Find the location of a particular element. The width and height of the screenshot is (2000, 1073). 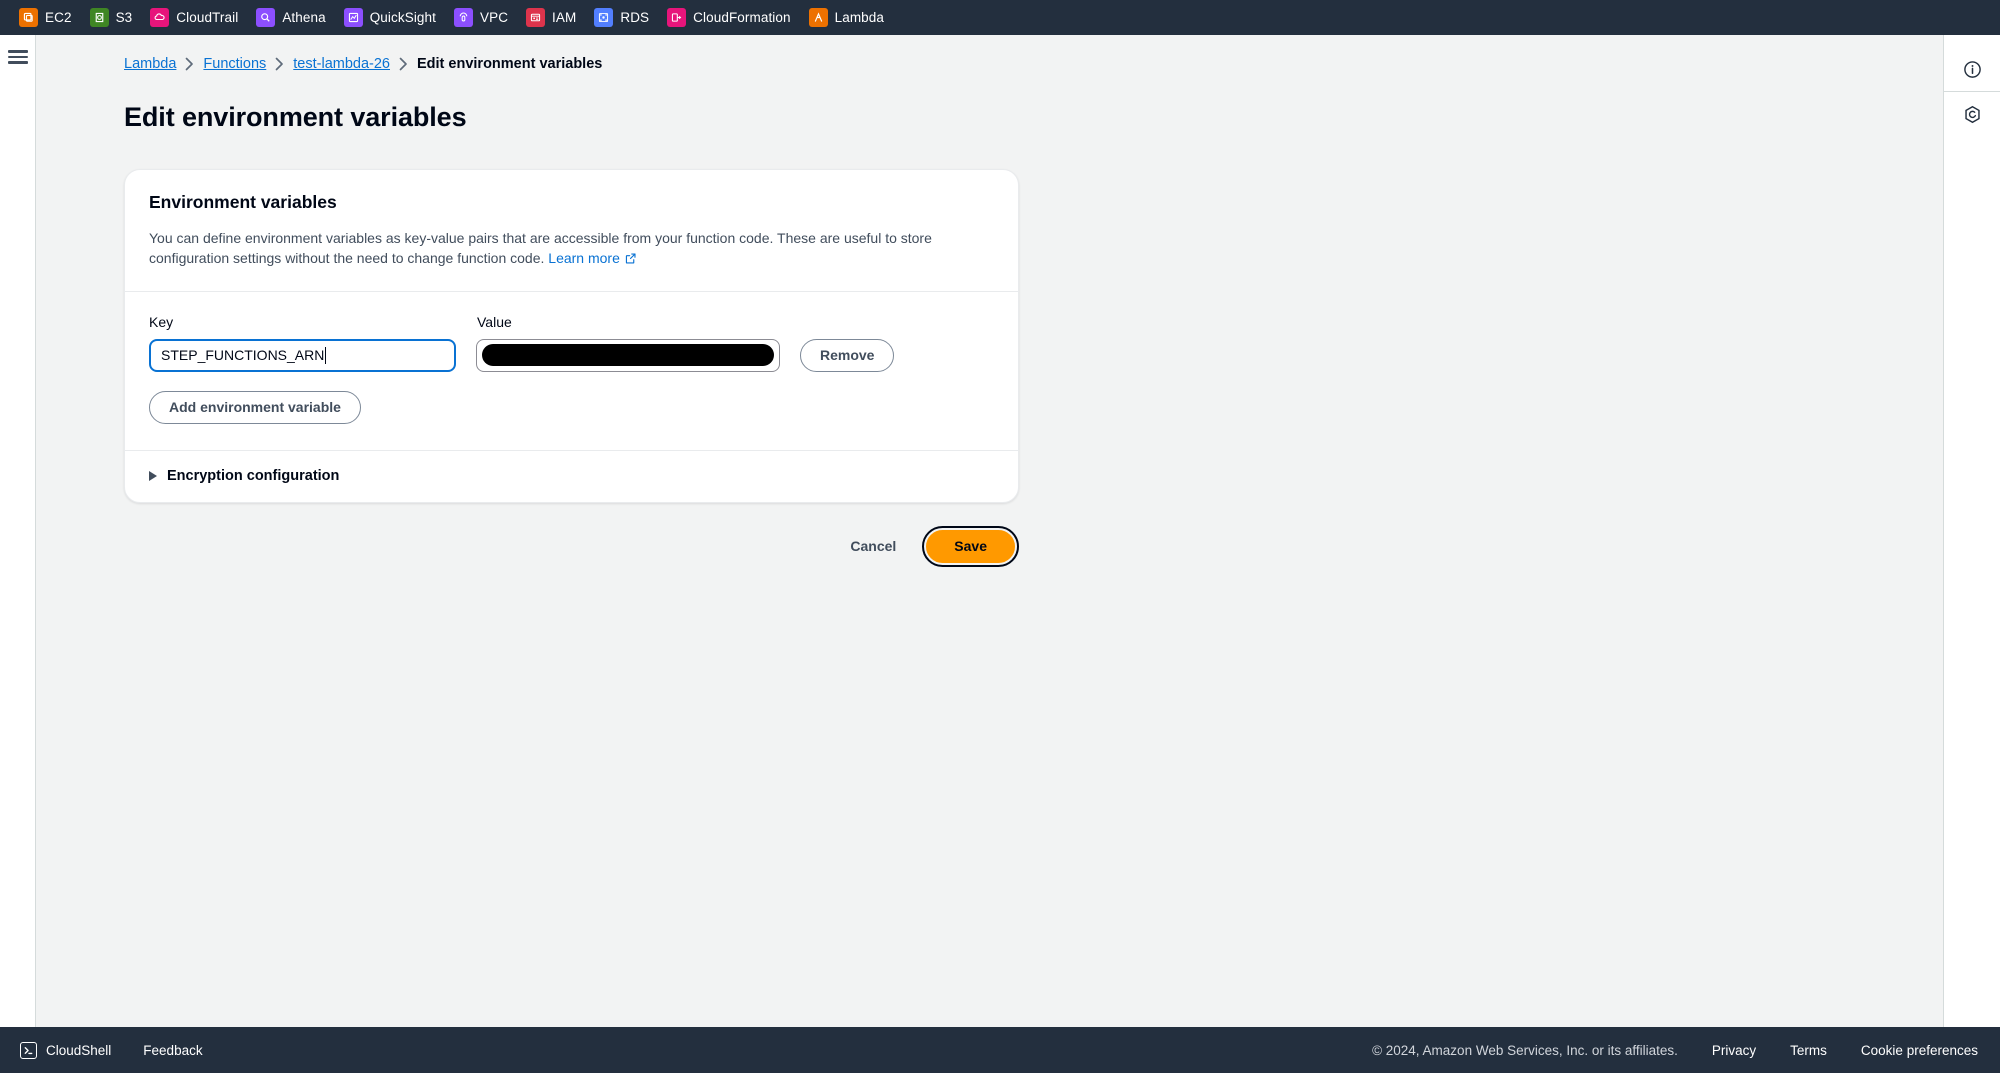

key-column-label: Key is located at coordinates (161, 321).